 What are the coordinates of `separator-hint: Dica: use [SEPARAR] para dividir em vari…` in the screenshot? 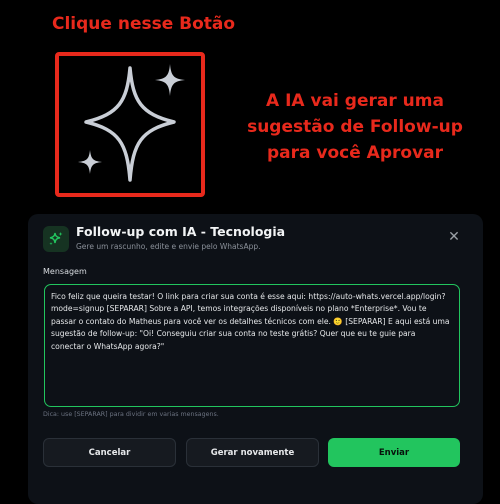 It's located at (131, 414).